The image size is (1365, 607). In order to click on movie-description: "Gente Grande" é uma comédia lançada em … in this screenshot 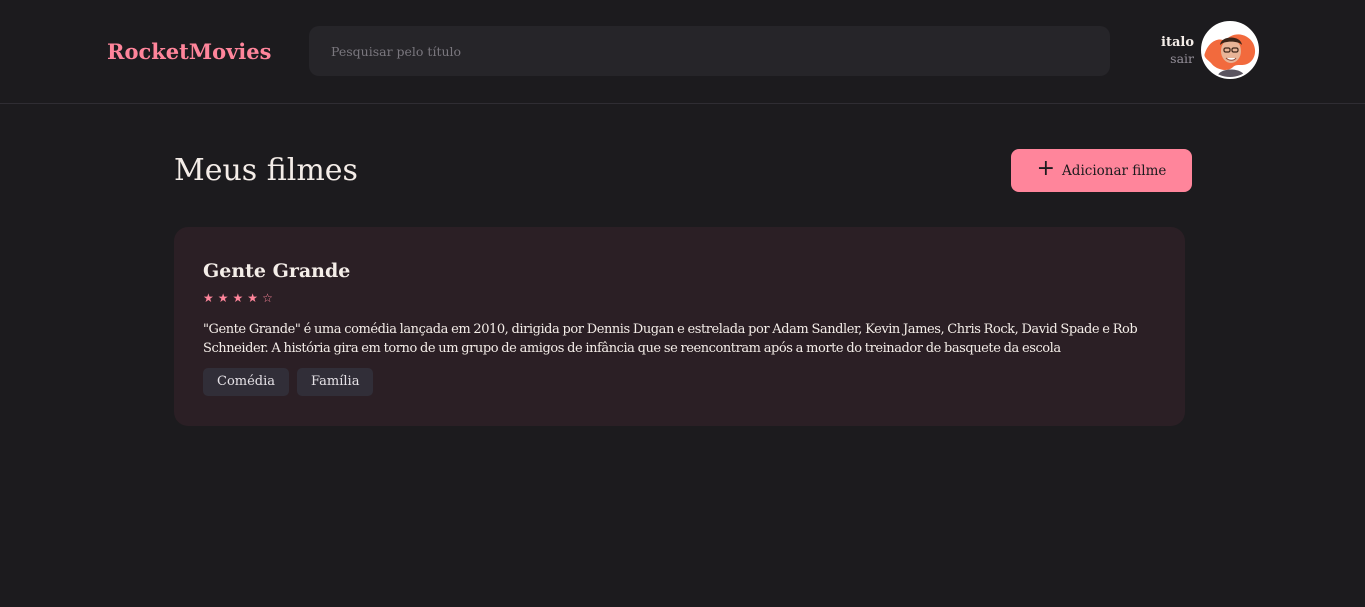, I will do `click(670, 339)`.